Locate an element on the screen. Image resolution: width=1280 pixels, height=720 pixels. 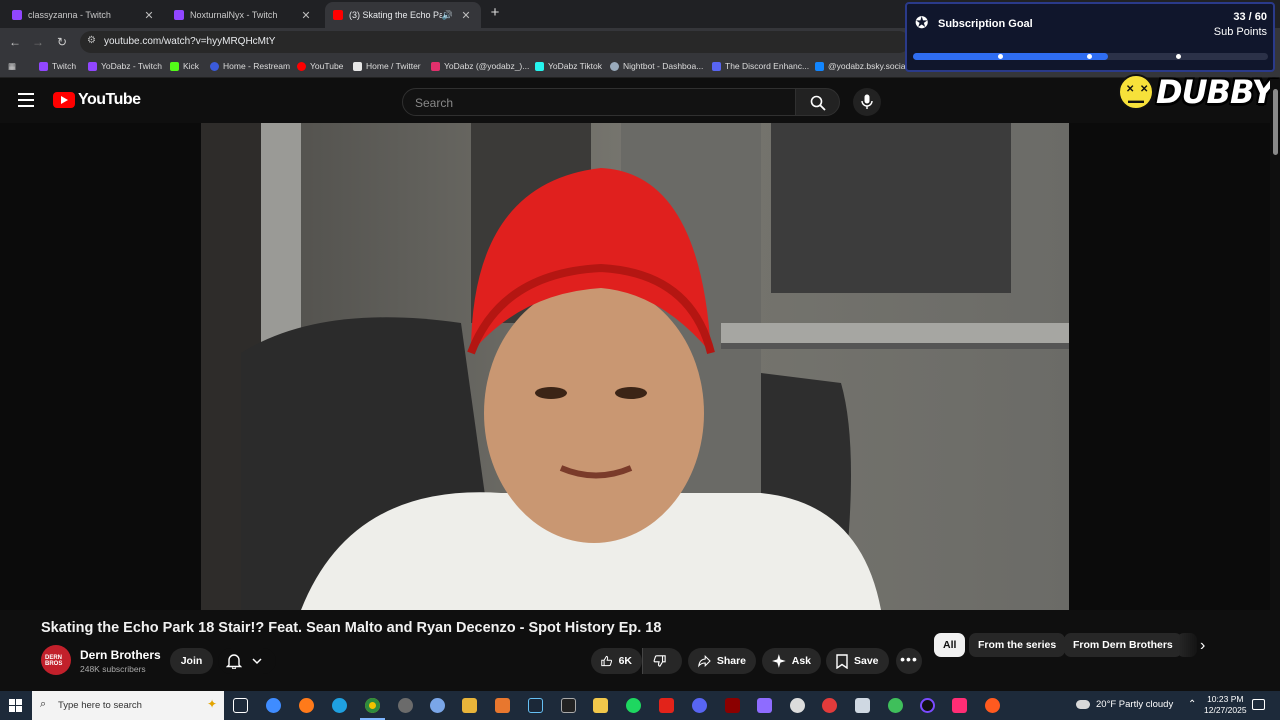
apps-grid-icon: ▦ is located at coordinates (12, 66).